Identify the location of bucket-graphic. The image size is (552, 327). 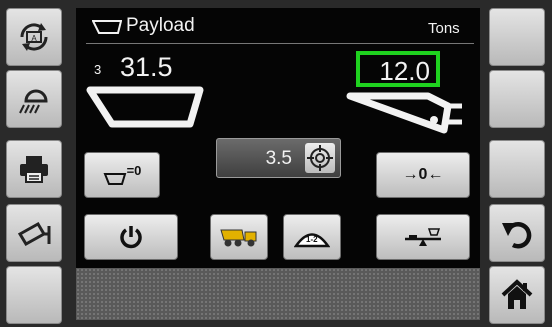
(145, 107).